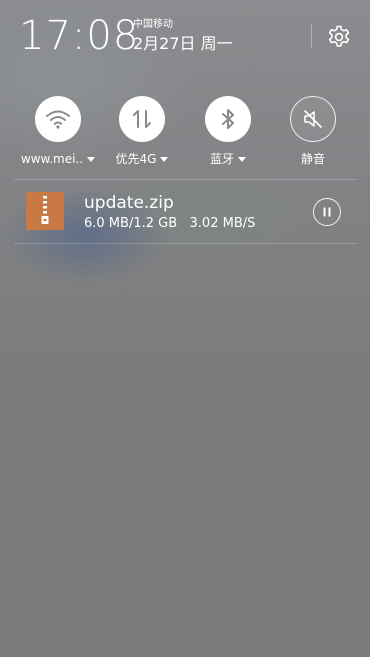 The width and height of the screenshot is (370, 657). I want to click on clock: 17:08, so click(79, 36).